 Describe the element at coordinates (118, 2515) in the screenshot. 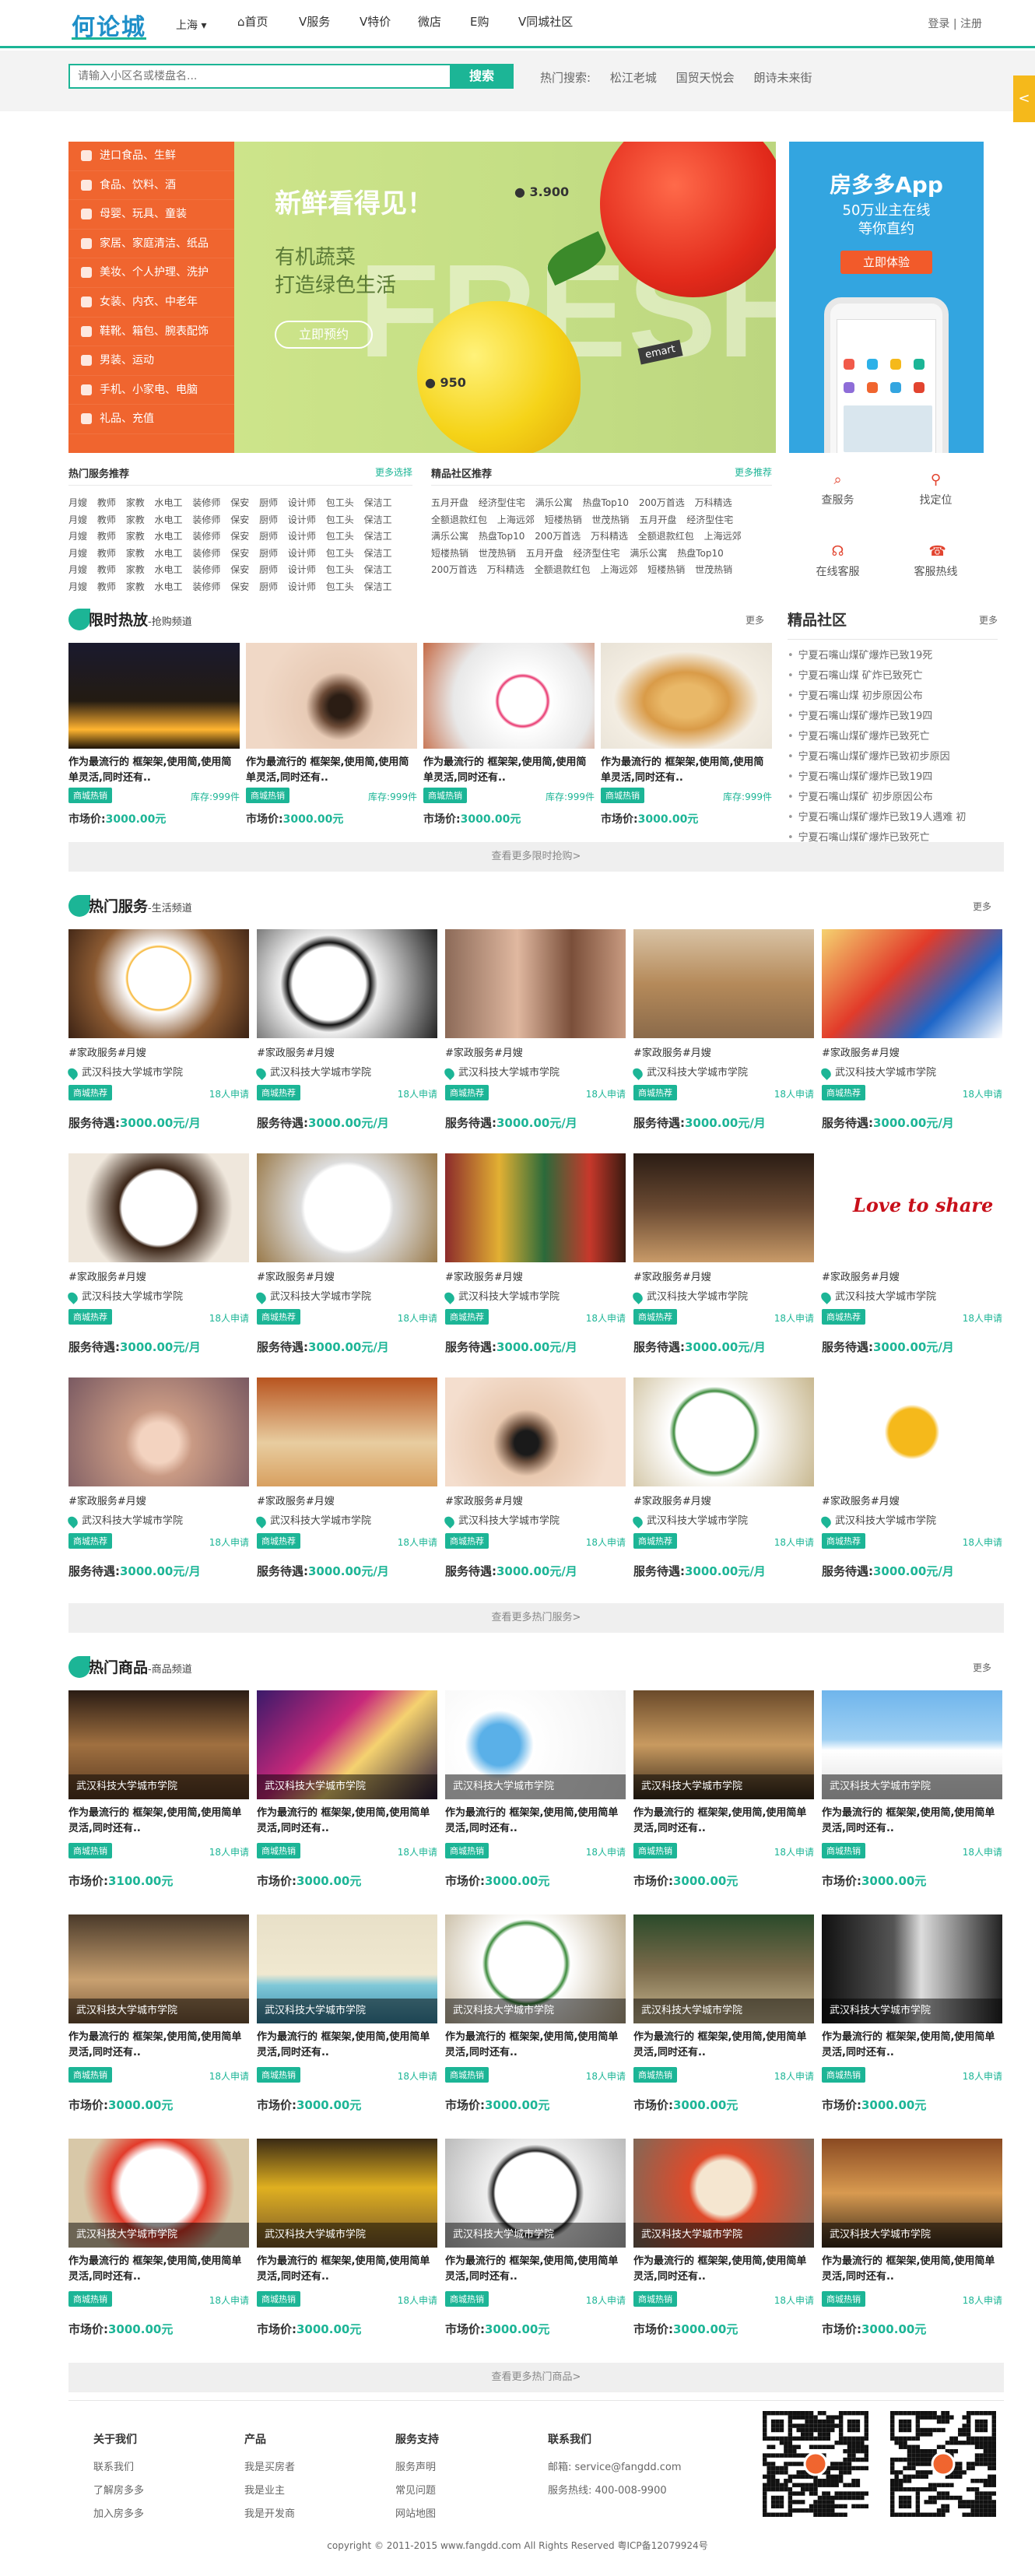

I see `footer-link: 加入房多多` at that location.